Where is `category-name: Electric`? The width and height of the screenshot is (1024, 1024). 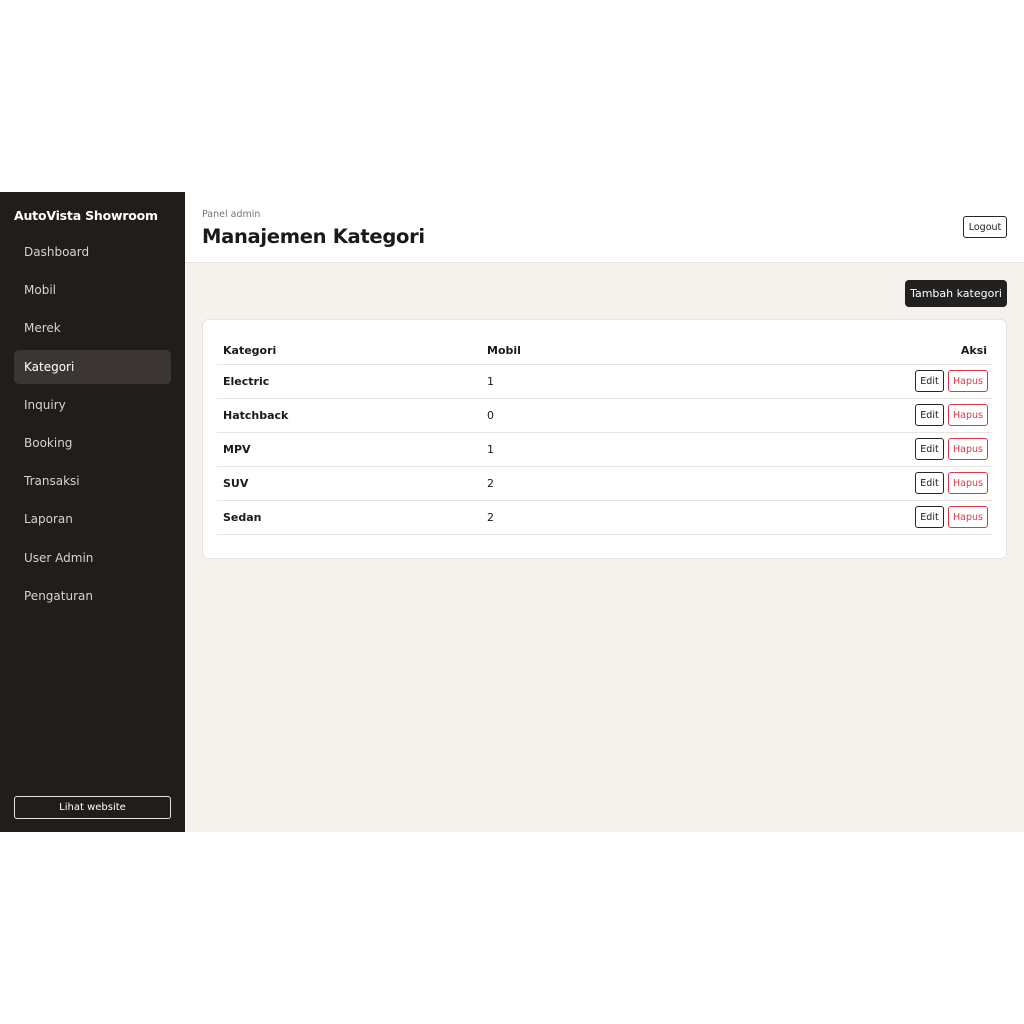
category-name: Electric is located at coordinates (349, 380).